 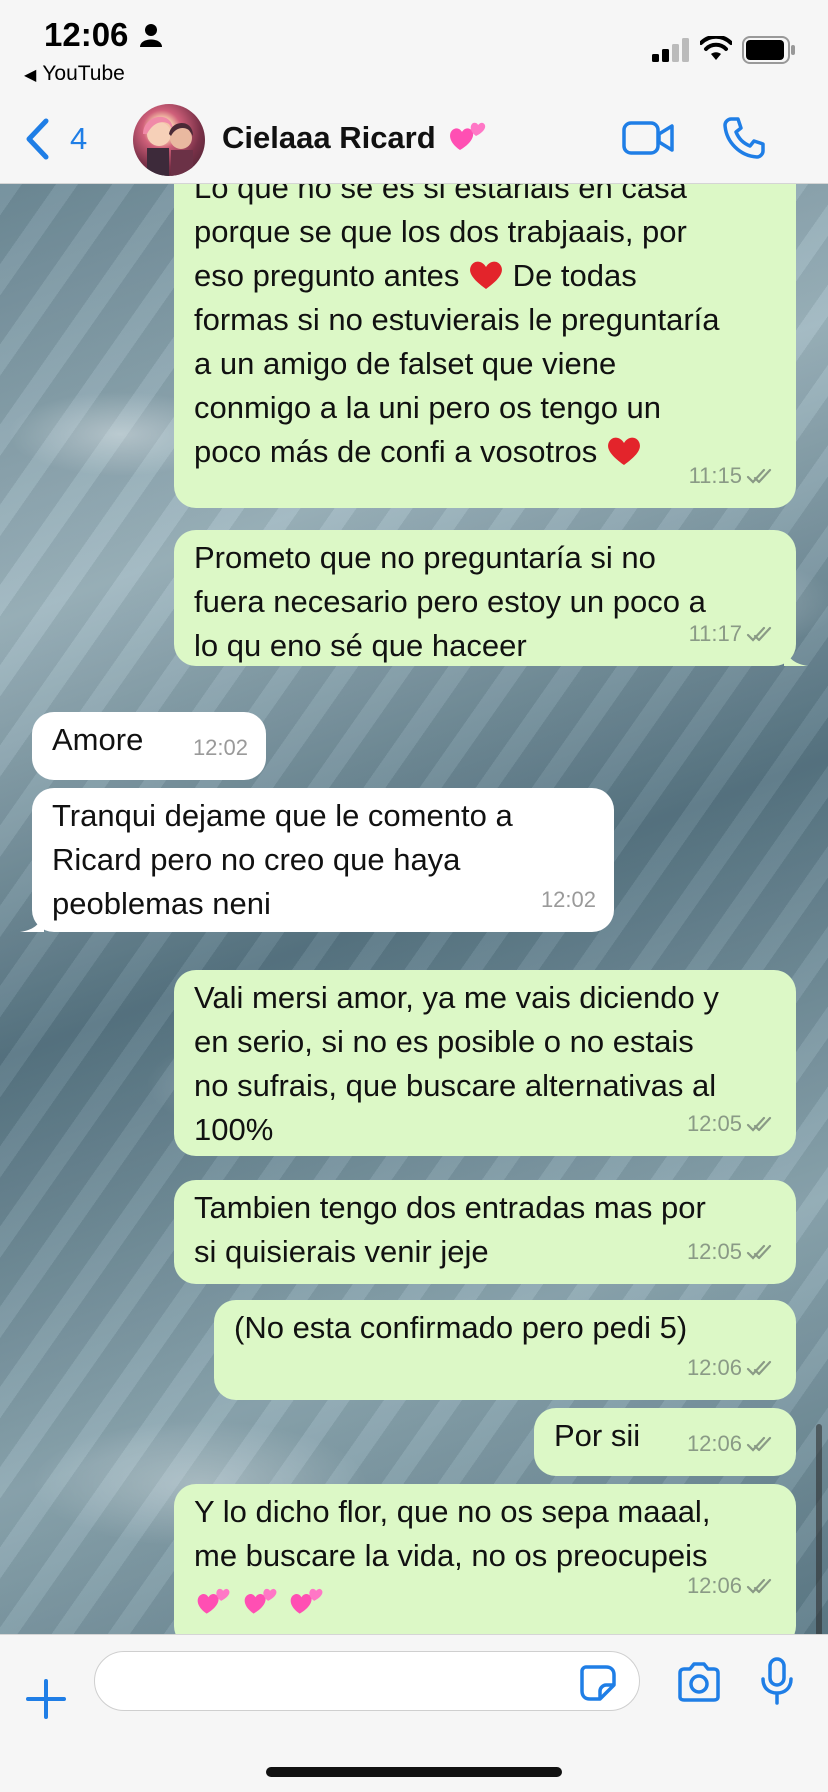 What do you see at coordinates (168, 146) in the screenshot?
I see `avatar-illustration` at bounding box center [168, 146].